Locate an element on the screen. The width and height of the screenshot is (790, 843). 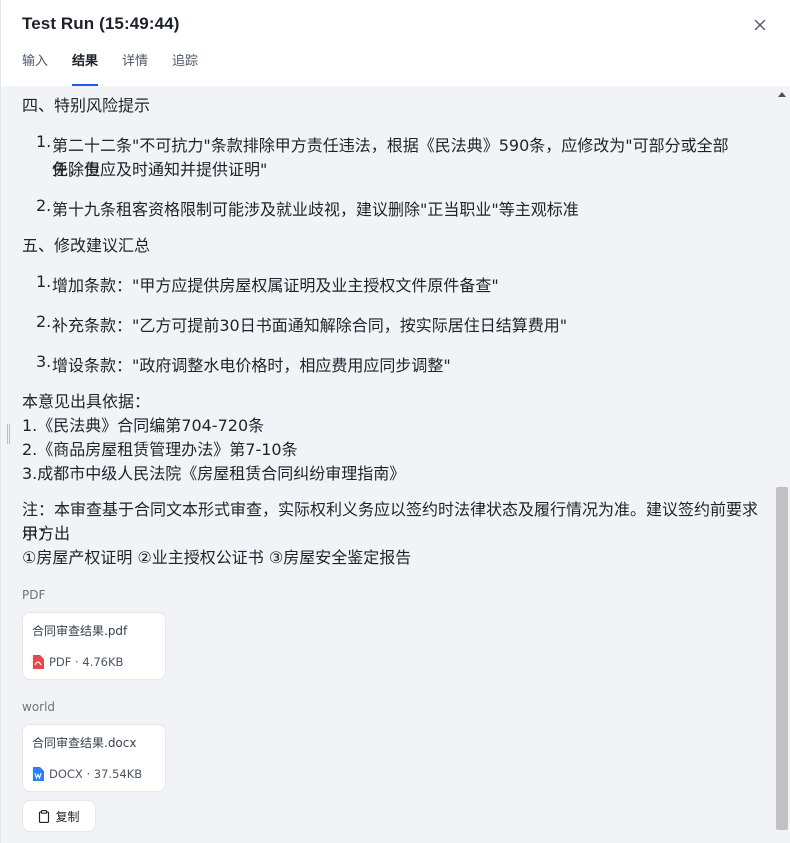
copy-button-label: 复制 is located at coordinates (67, 816).